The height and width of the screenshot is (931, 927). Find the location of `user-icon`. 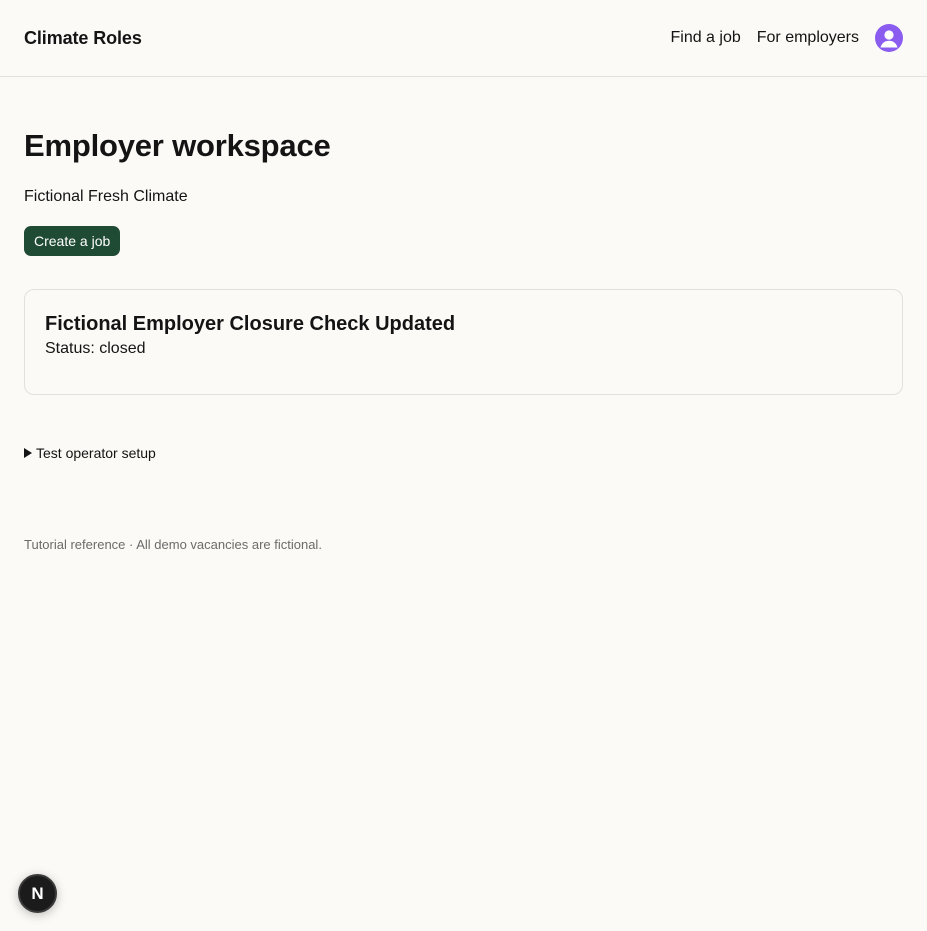

user-icon is located at coordinates (889, 39).